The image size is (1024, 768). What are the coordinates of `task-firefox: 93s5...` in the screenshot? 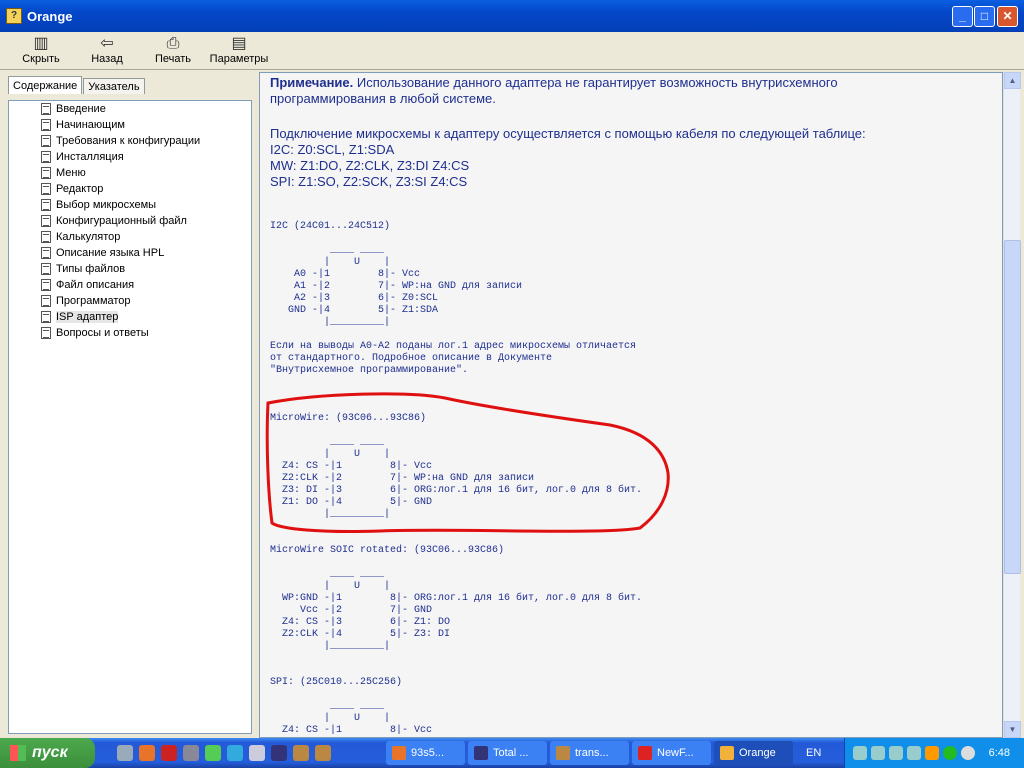 It's located at (425, 753).